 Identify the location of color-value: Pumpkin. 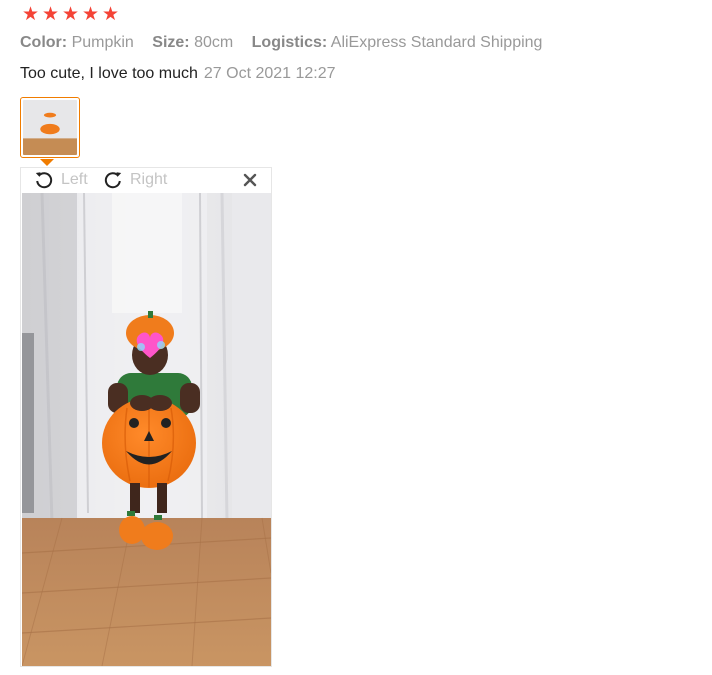
(102, 42).